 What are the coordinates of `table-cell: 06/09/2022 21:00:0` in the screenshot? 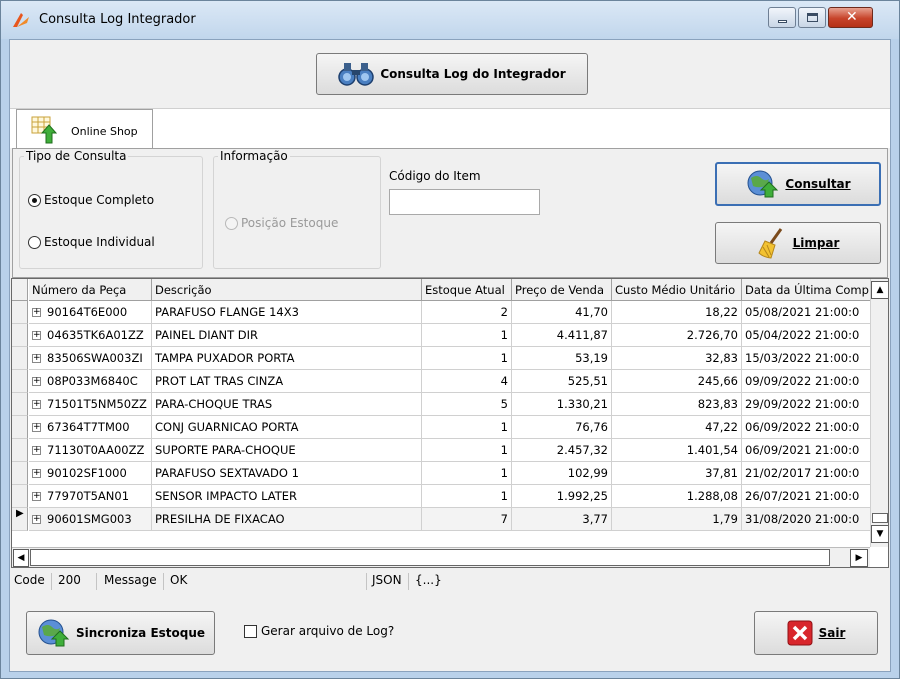 It's located at (807, 427).